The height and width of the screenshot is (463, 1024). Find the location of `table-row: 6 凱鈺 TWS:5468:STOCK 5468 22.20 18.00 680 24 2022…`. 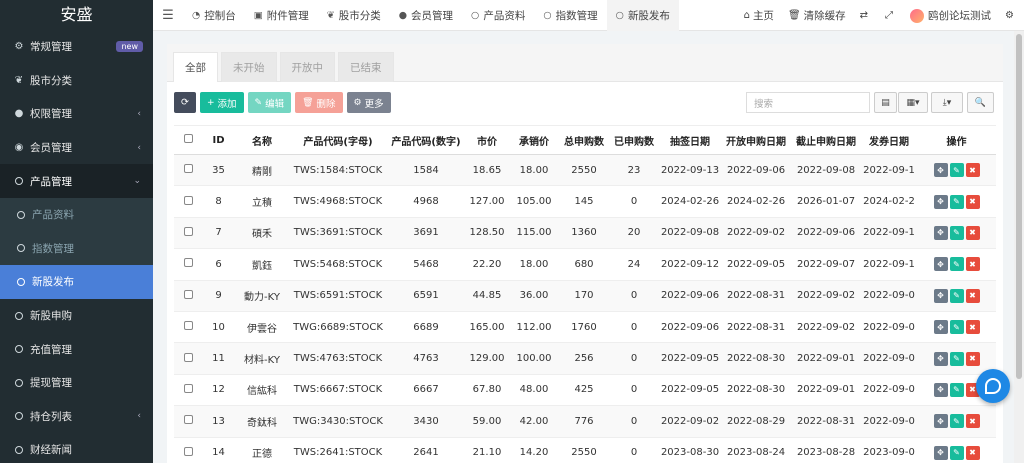

table-row: 6 凱鈺 TWS:5468:STOCK 5468 22.20 18.00 680 24 2022… is located at coordinates (585, 264).